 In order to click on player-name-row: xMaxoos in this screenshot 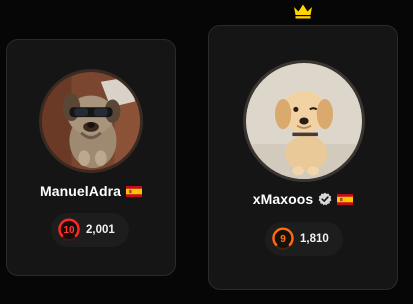, I will do `click(303, 199)`.